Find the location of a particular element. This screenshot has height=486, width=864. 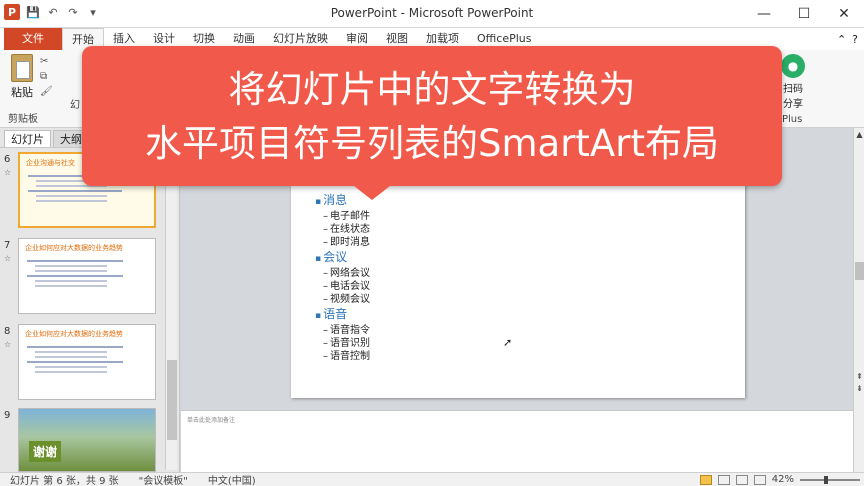

theme-status: "会议模板" is located at coordinates (163, 481).